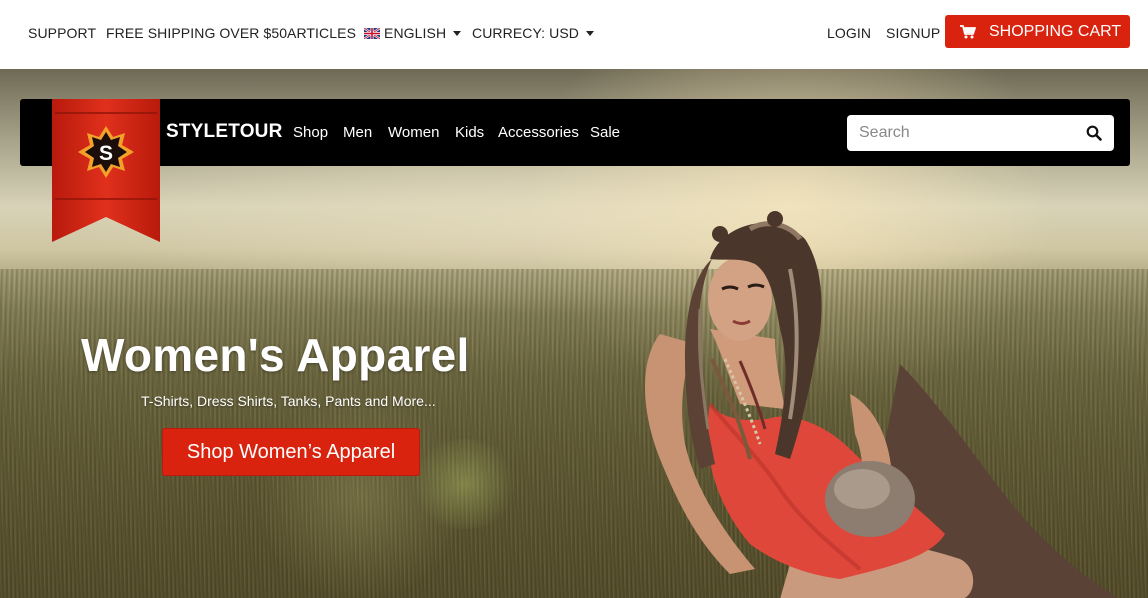  I want to click on cart-icon, so click(968, 32).